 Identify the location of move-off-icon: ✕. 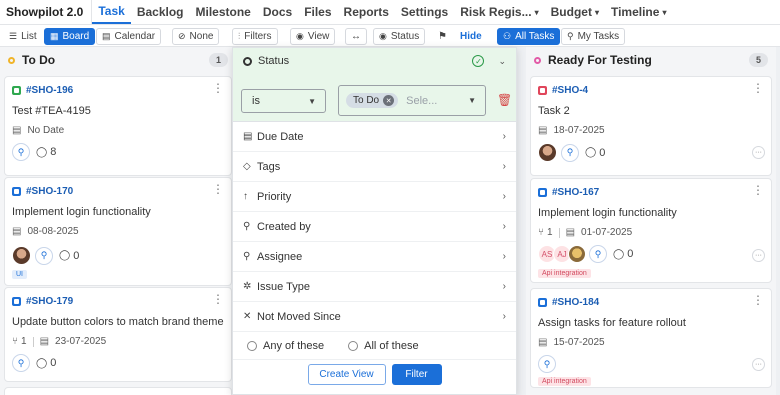
(247, 316).